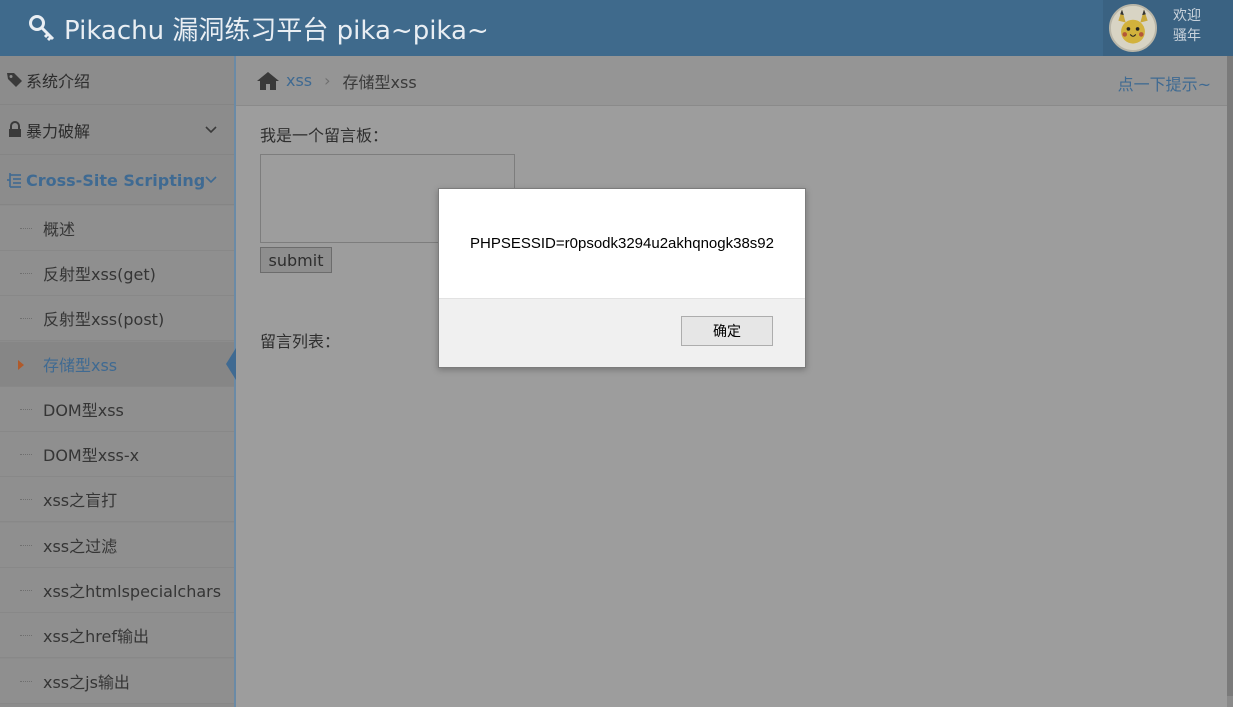 The image size is (1233, 707). I want to click on lock-icon, so click(15, 129).